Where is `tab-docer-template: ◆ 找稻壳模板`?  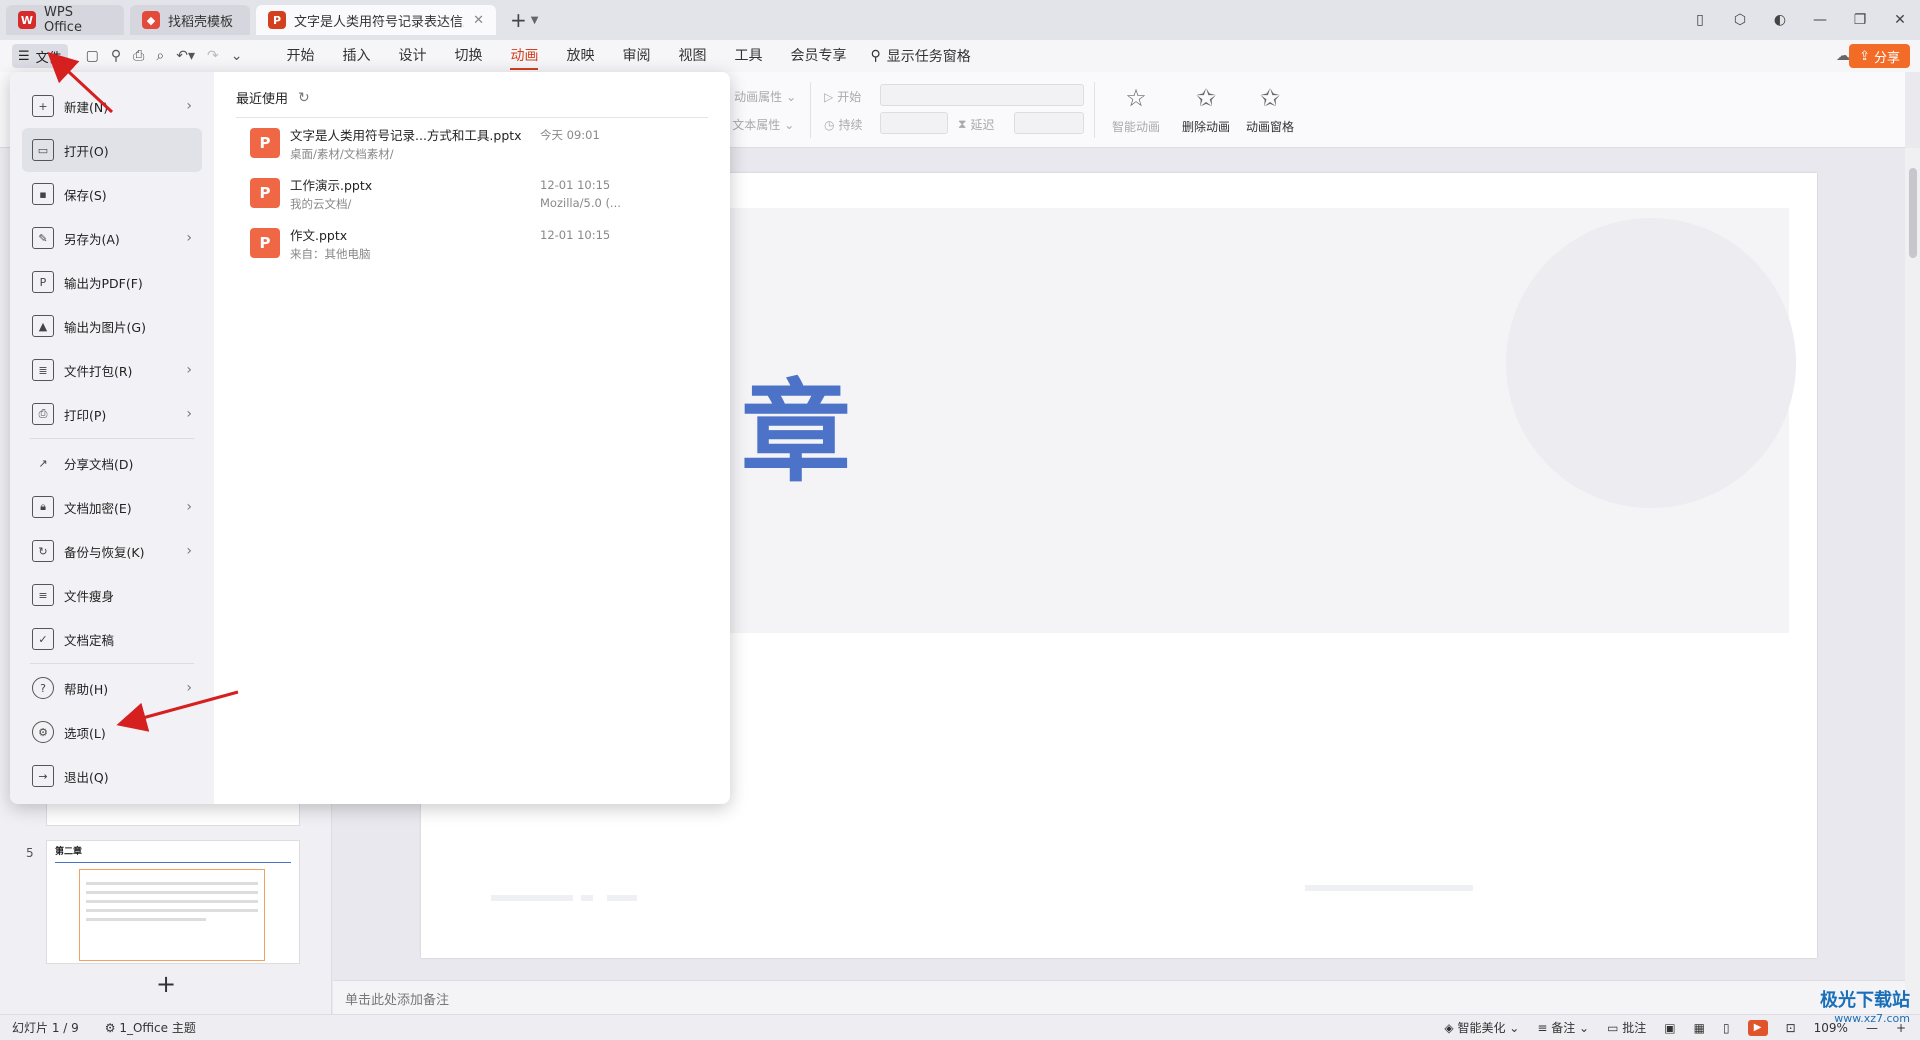
tab-docer-template: ◆ 找稻壳模板 is located at coordinates (190, 20).